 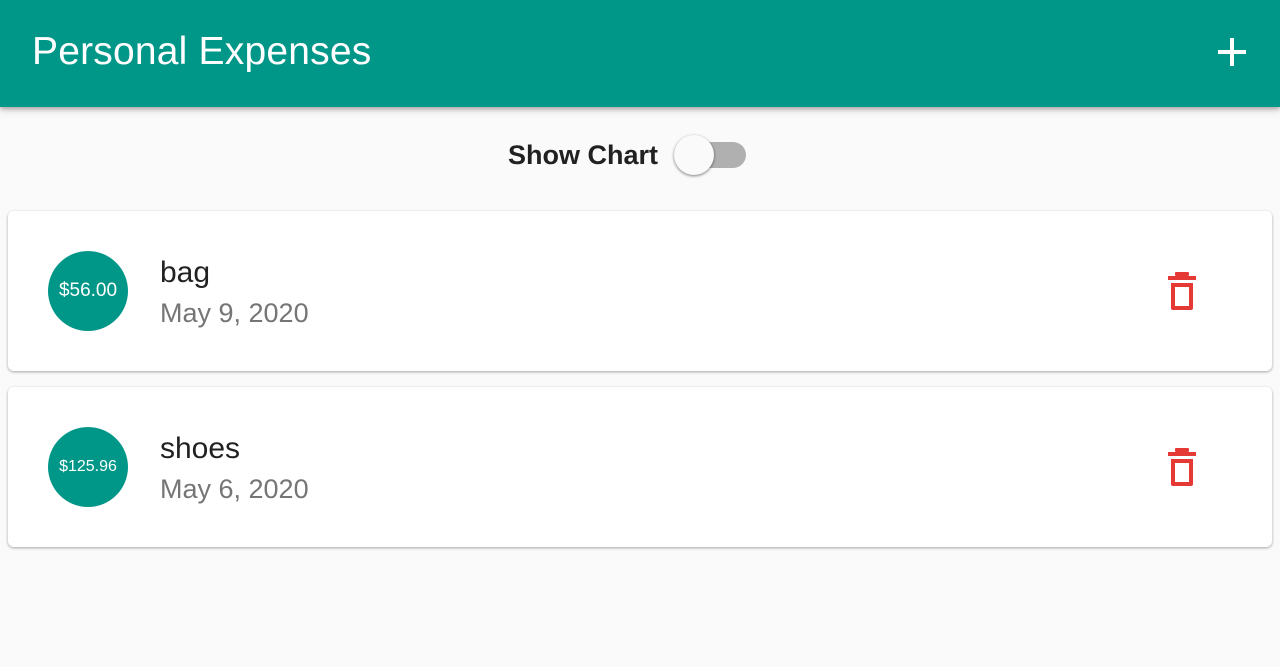 What do you see at coordinates (88, 291) in the screenshot?
I see `amount-avatar: $56.00` at bounding box center [88, 291].